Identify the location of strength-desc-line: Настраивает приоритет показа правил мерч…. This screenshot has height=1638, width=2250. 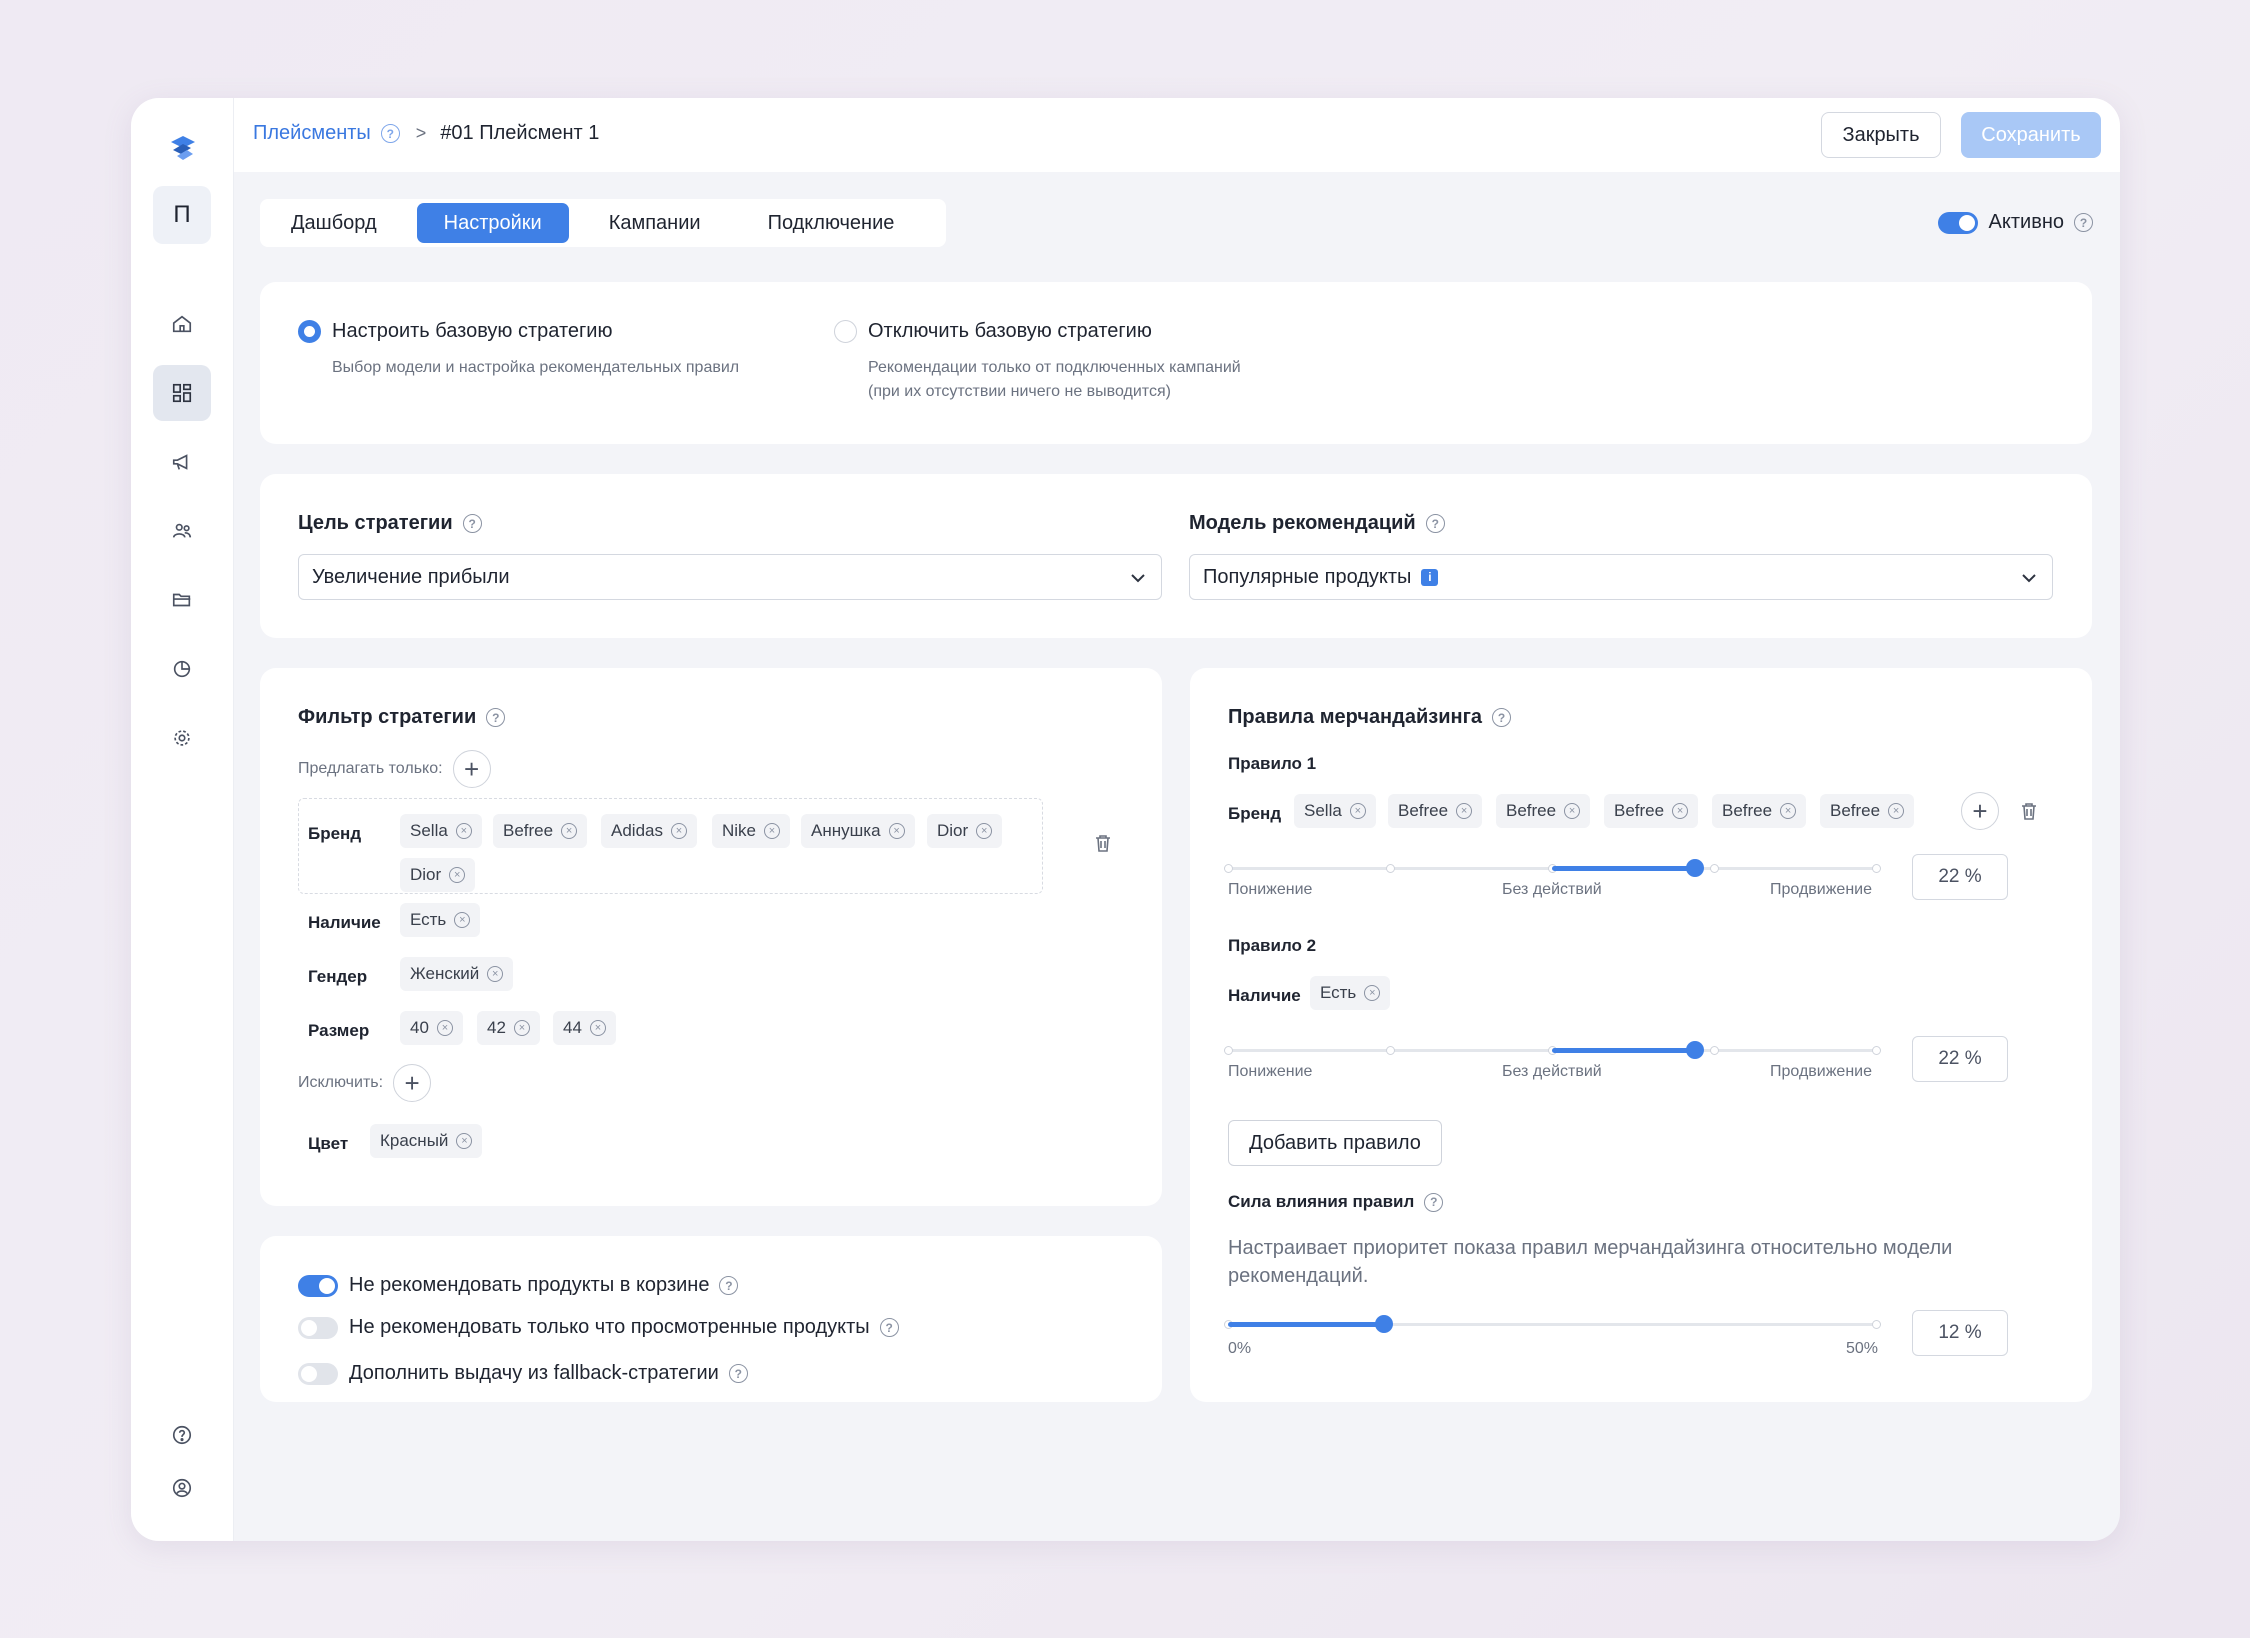
(1590, 1248).